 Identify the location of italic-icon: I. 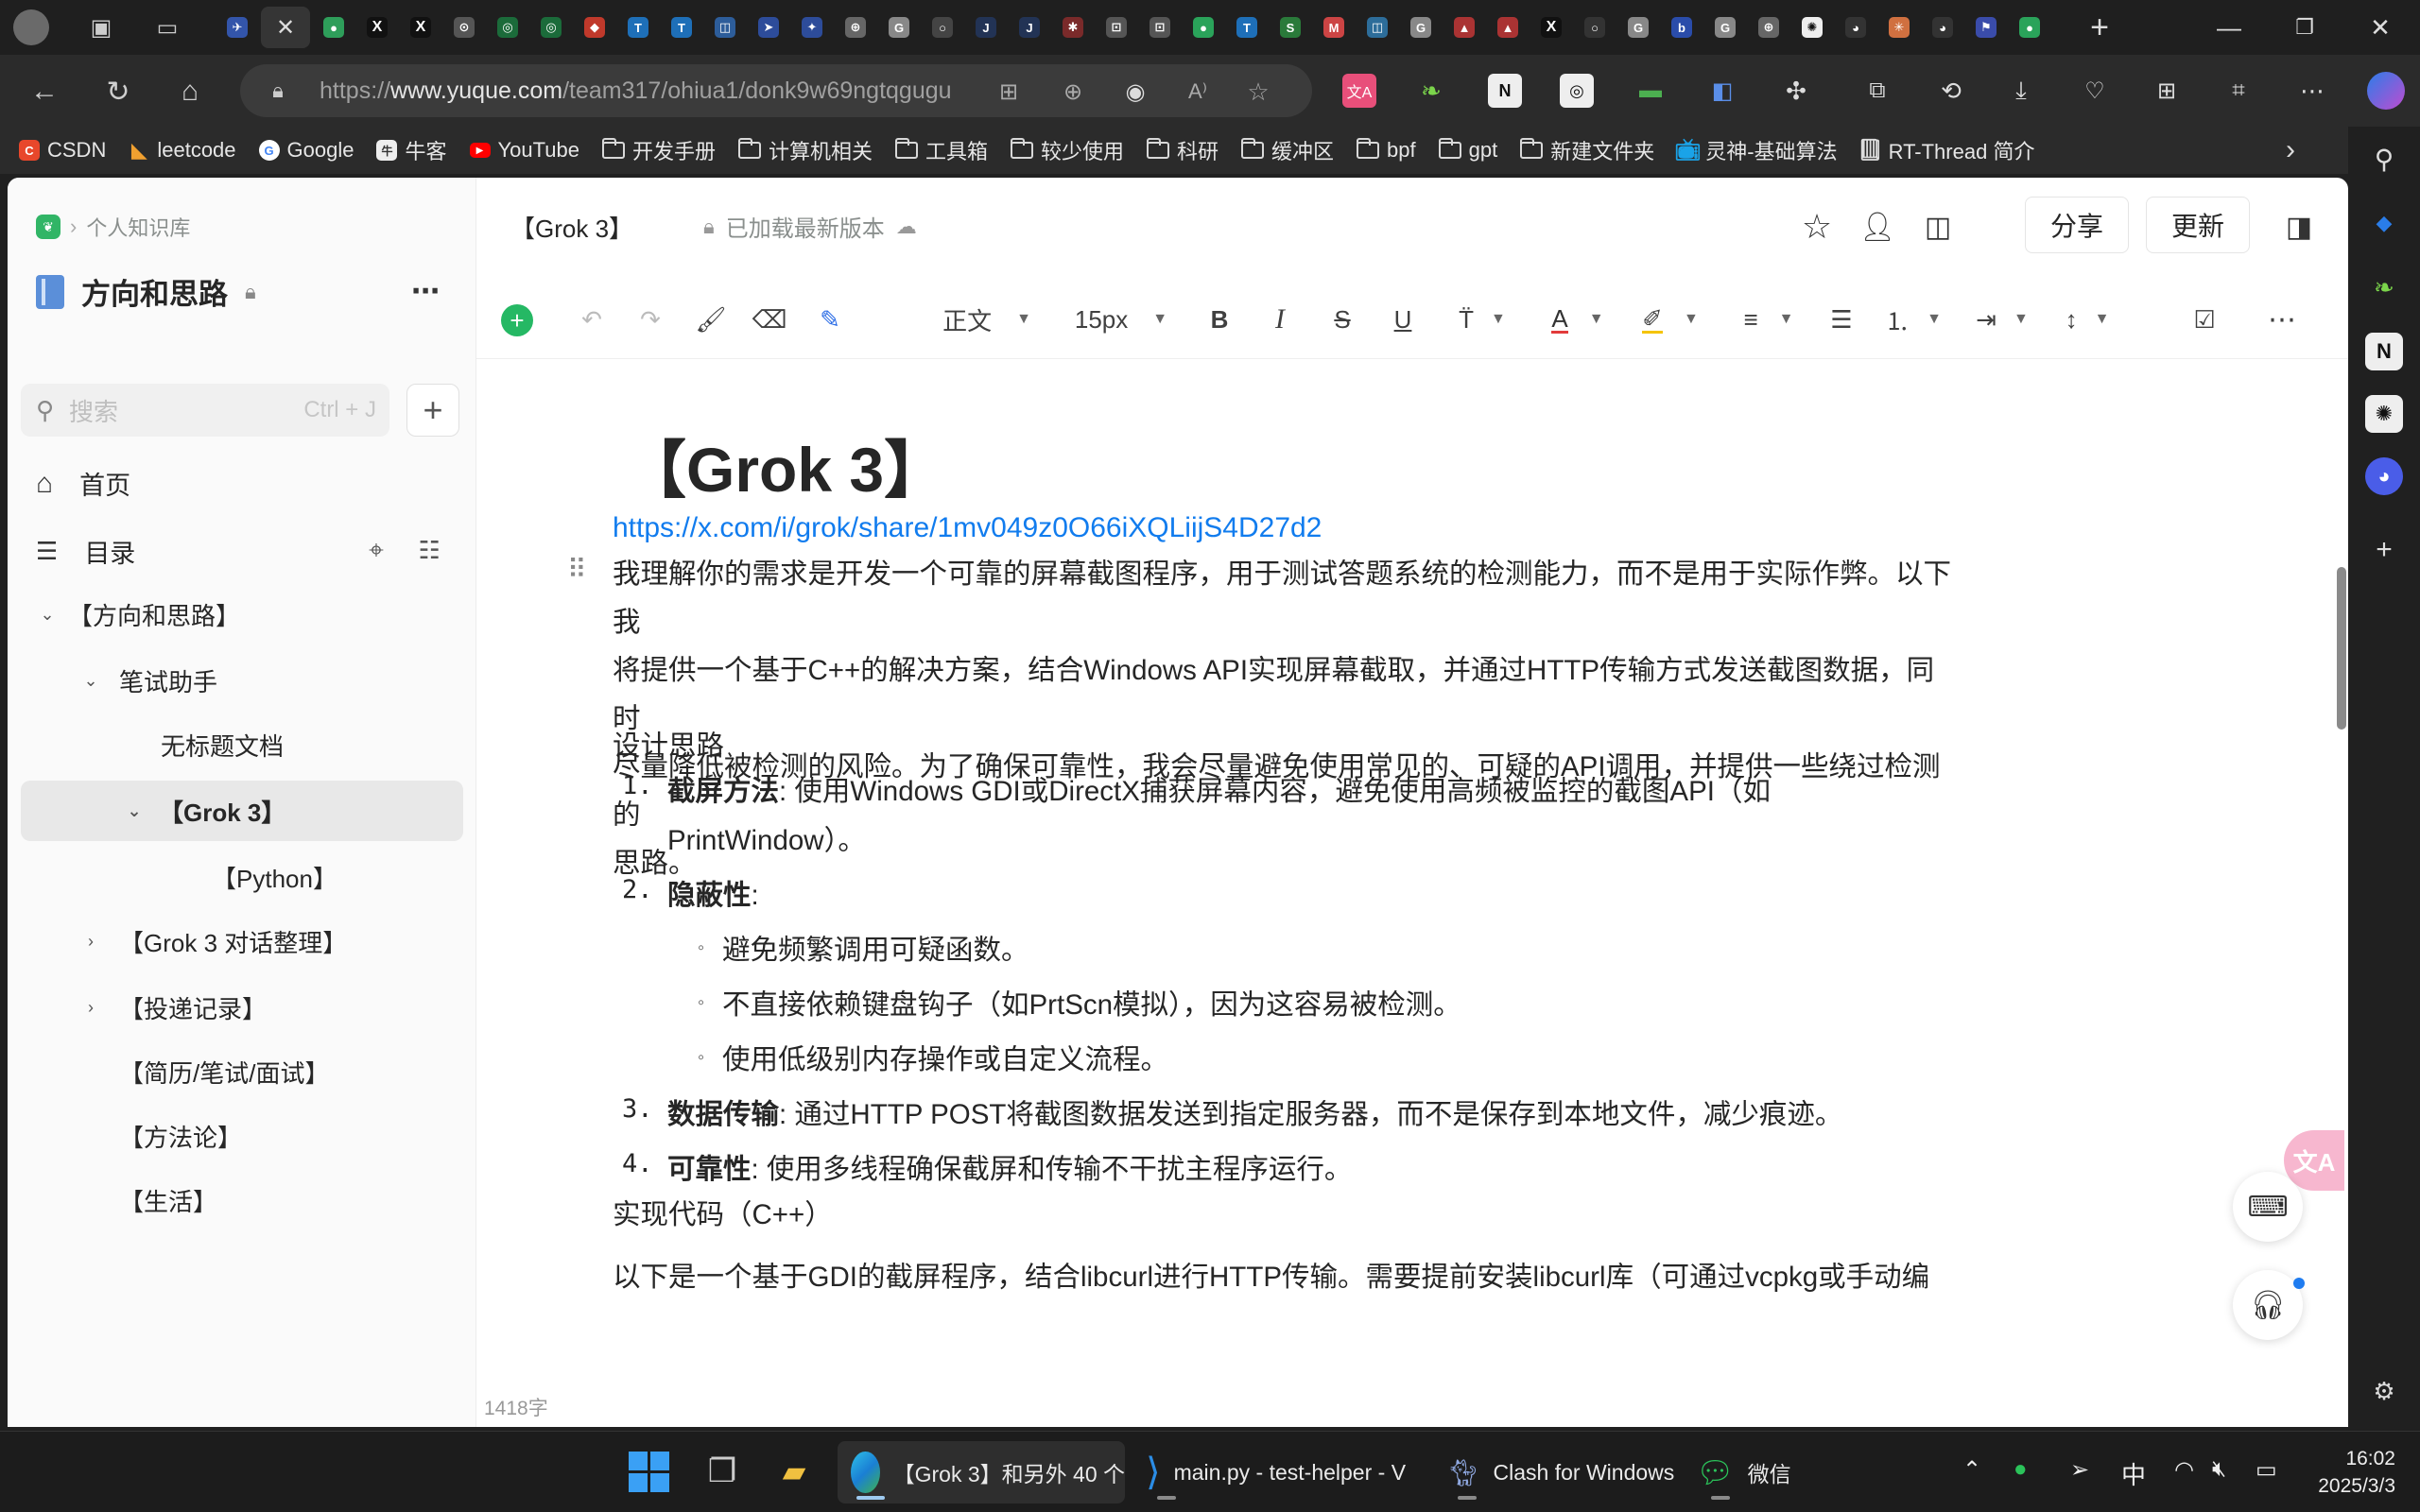
(1280, 319).